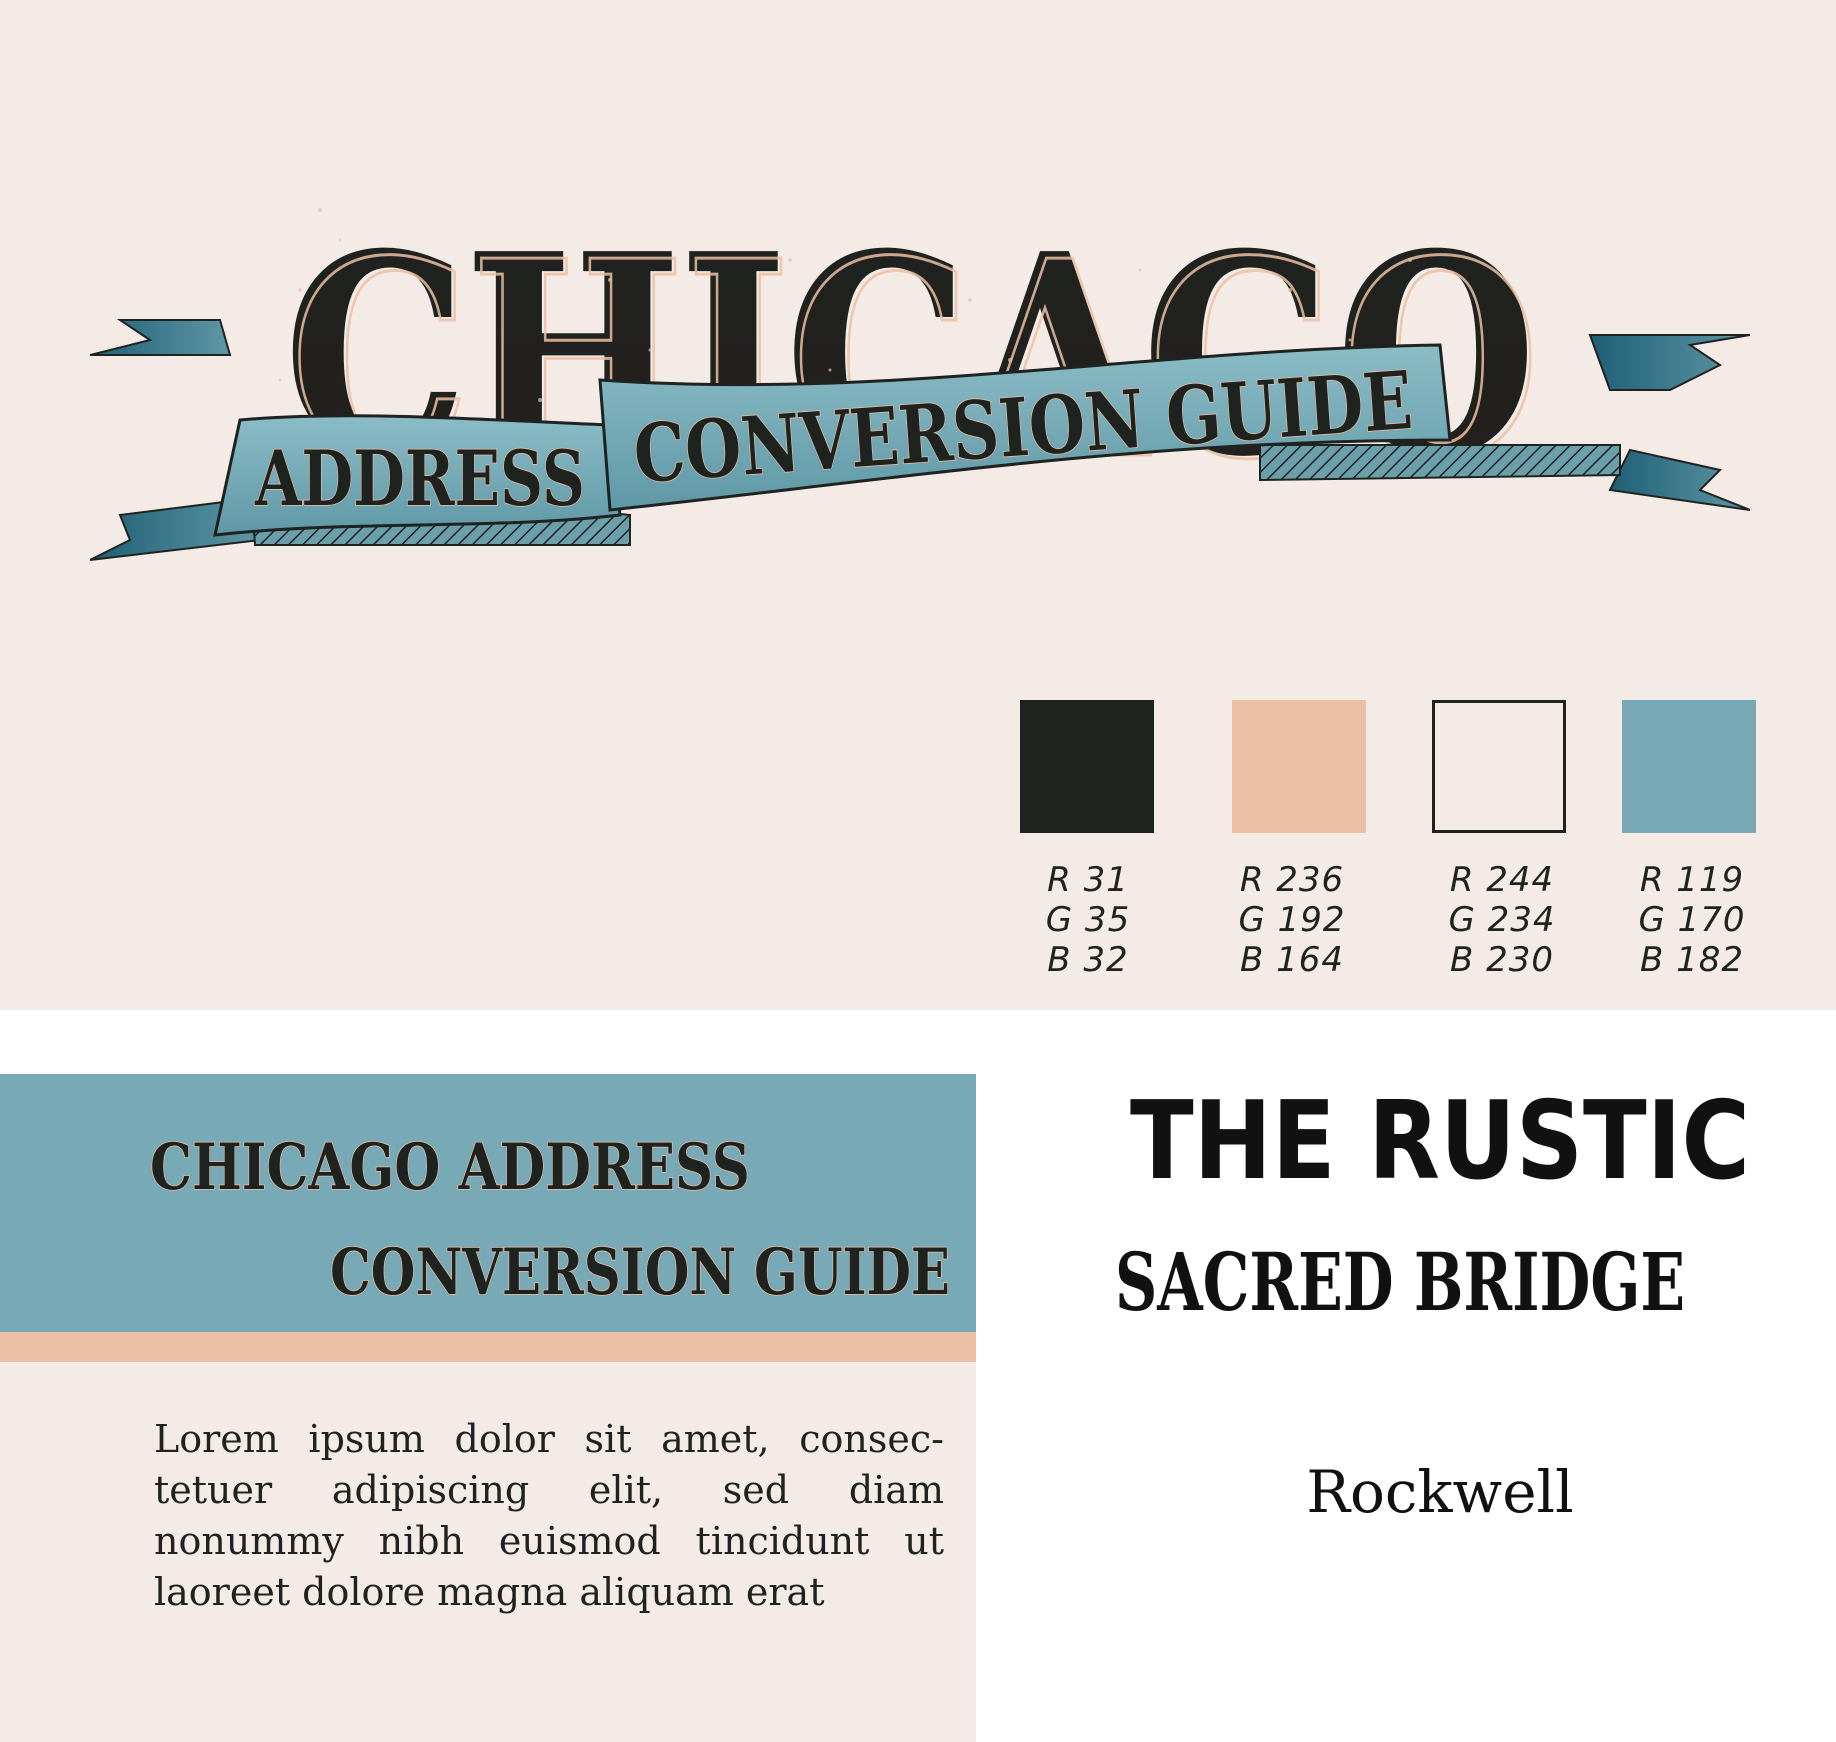 Image resolution: width=1836 pixels, height=1742 pixels. Describe the element at coordinates (1692, 920) in the screenshot. I see `swatch-values-teal: R 119 G 170 B 182` at that location.